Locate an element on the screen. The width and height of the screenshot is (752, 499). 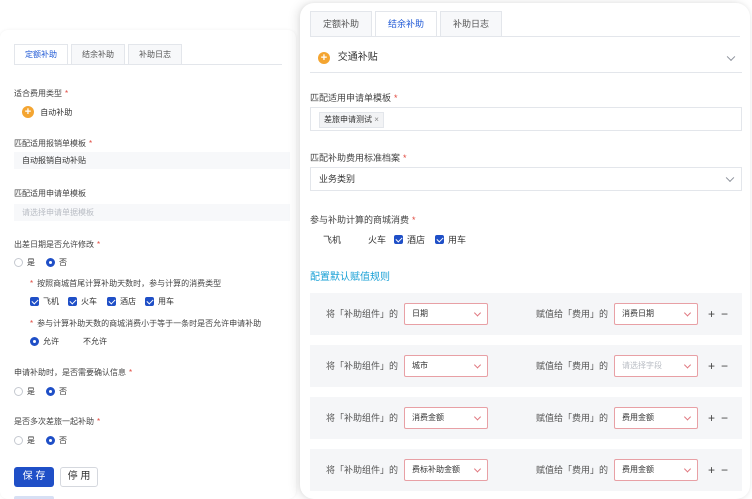
section-title: 交通补贴 is located at coordinates (357, 57).